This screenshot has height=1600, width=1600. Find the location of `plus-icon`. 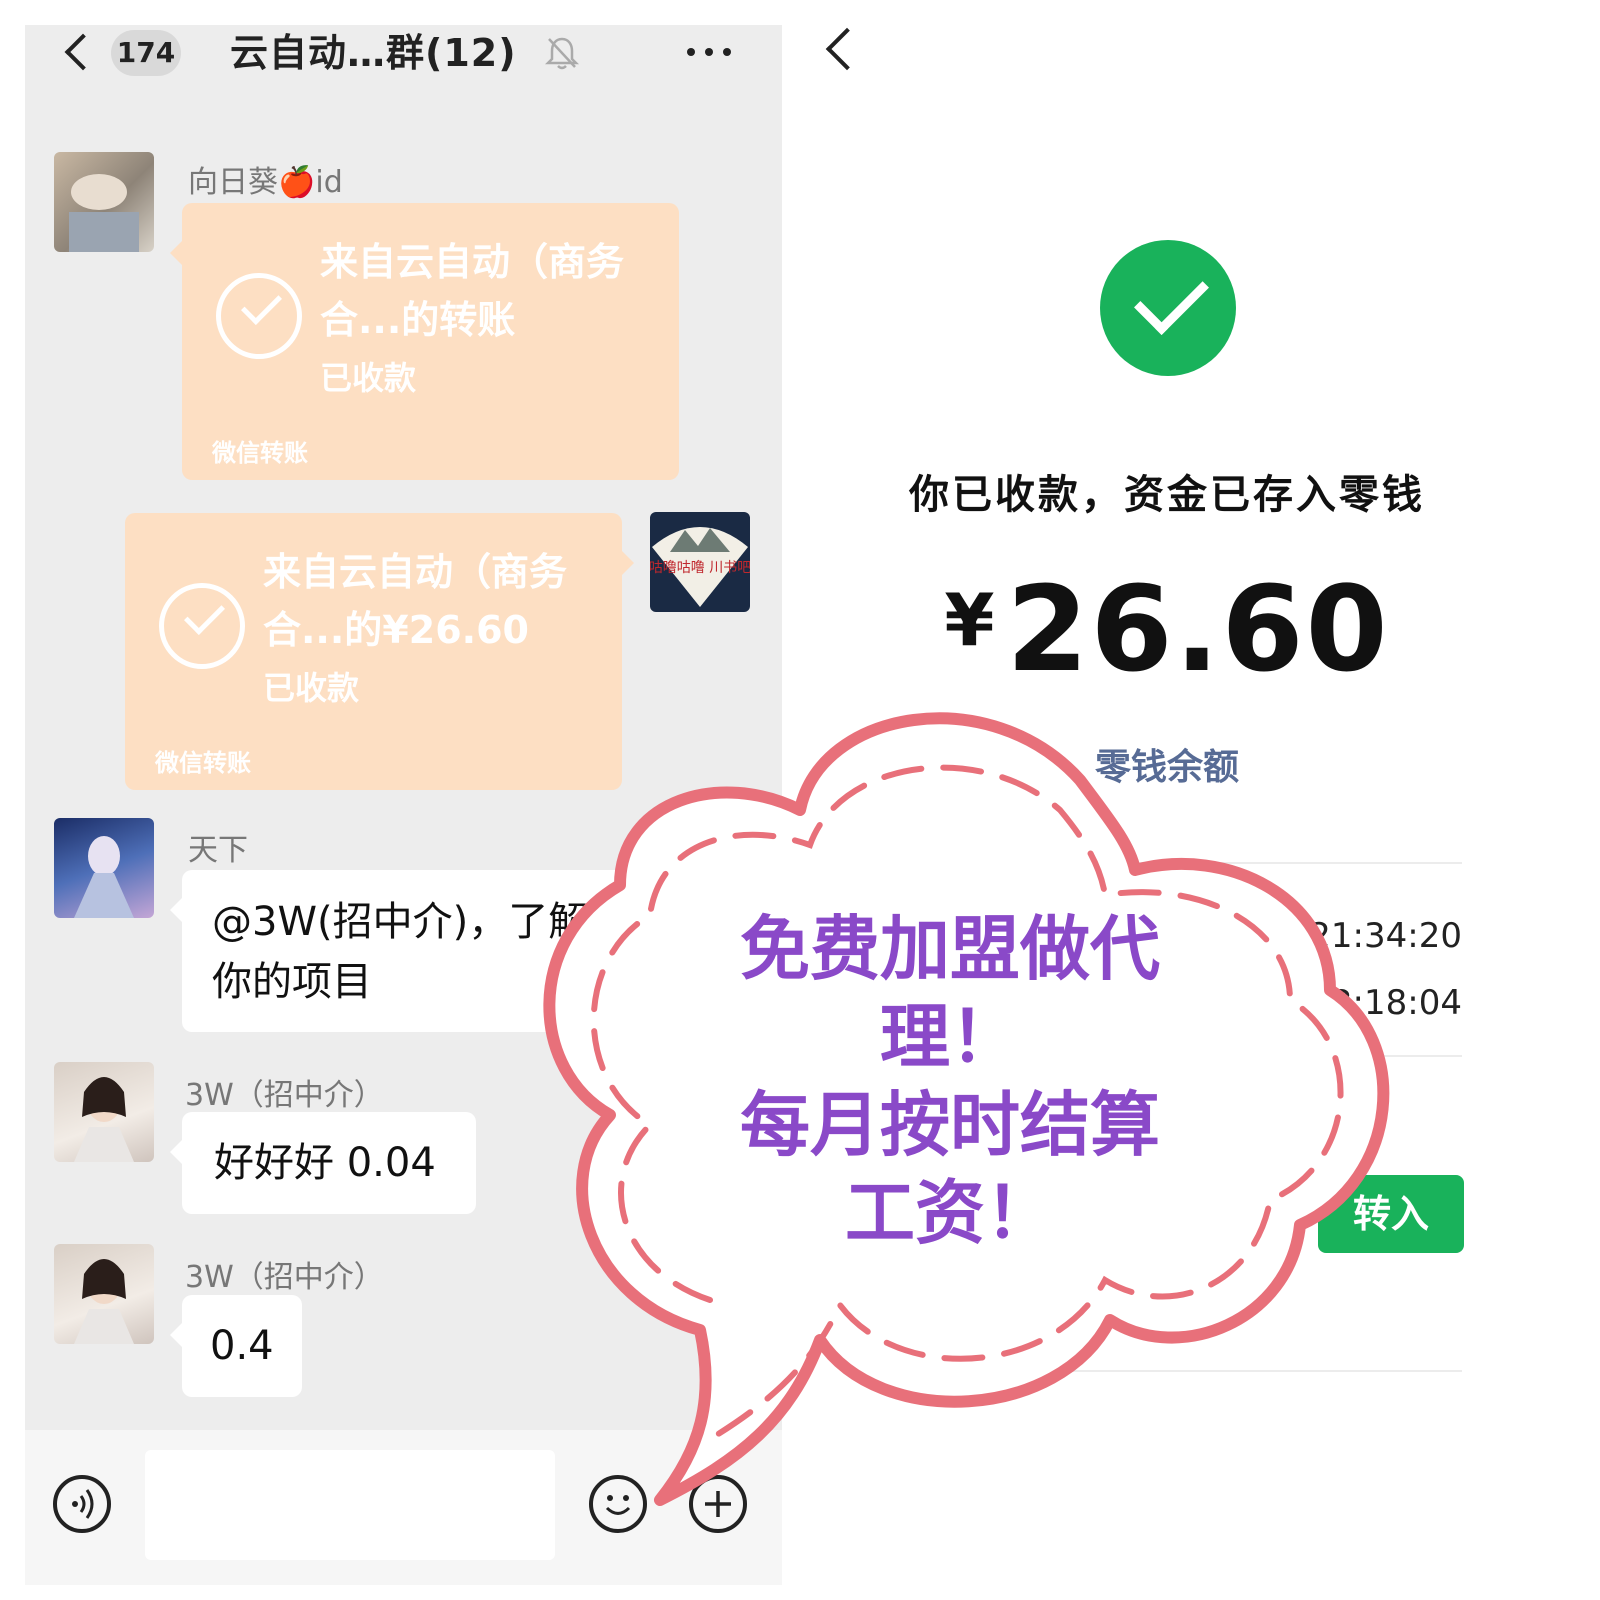

plus-icon is located at coordinates (718, 1504).